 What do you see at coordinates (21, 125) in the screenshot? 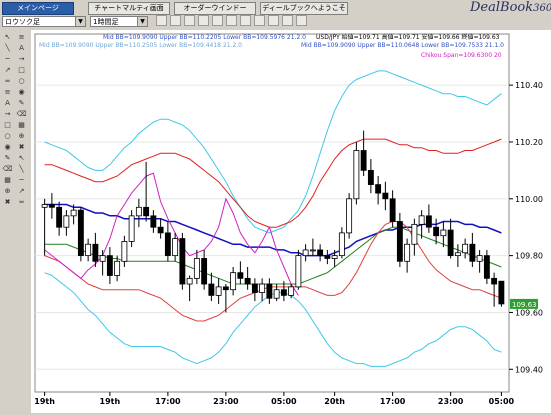
I see `rect-alt-icon: ▦` at bounding box center [21, 125].